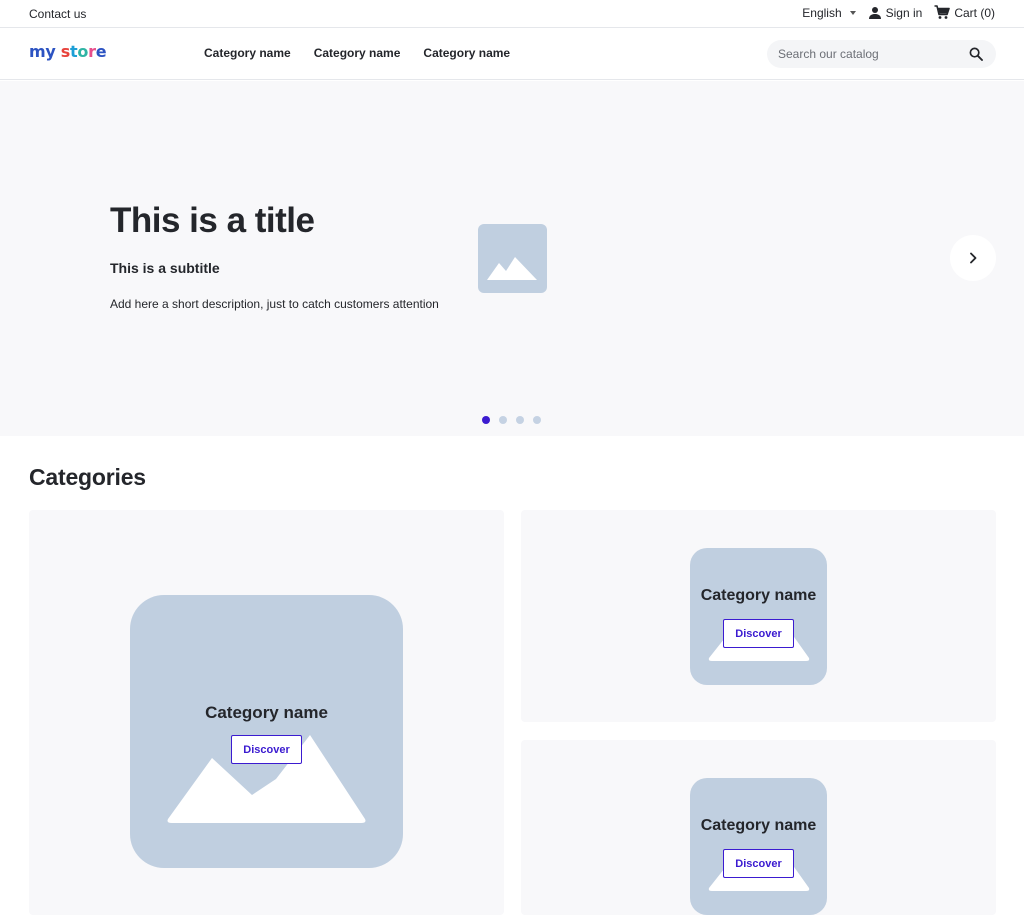 The image size is (1024, 915). I want to click on chevron-down-icon, so click(852, 13).